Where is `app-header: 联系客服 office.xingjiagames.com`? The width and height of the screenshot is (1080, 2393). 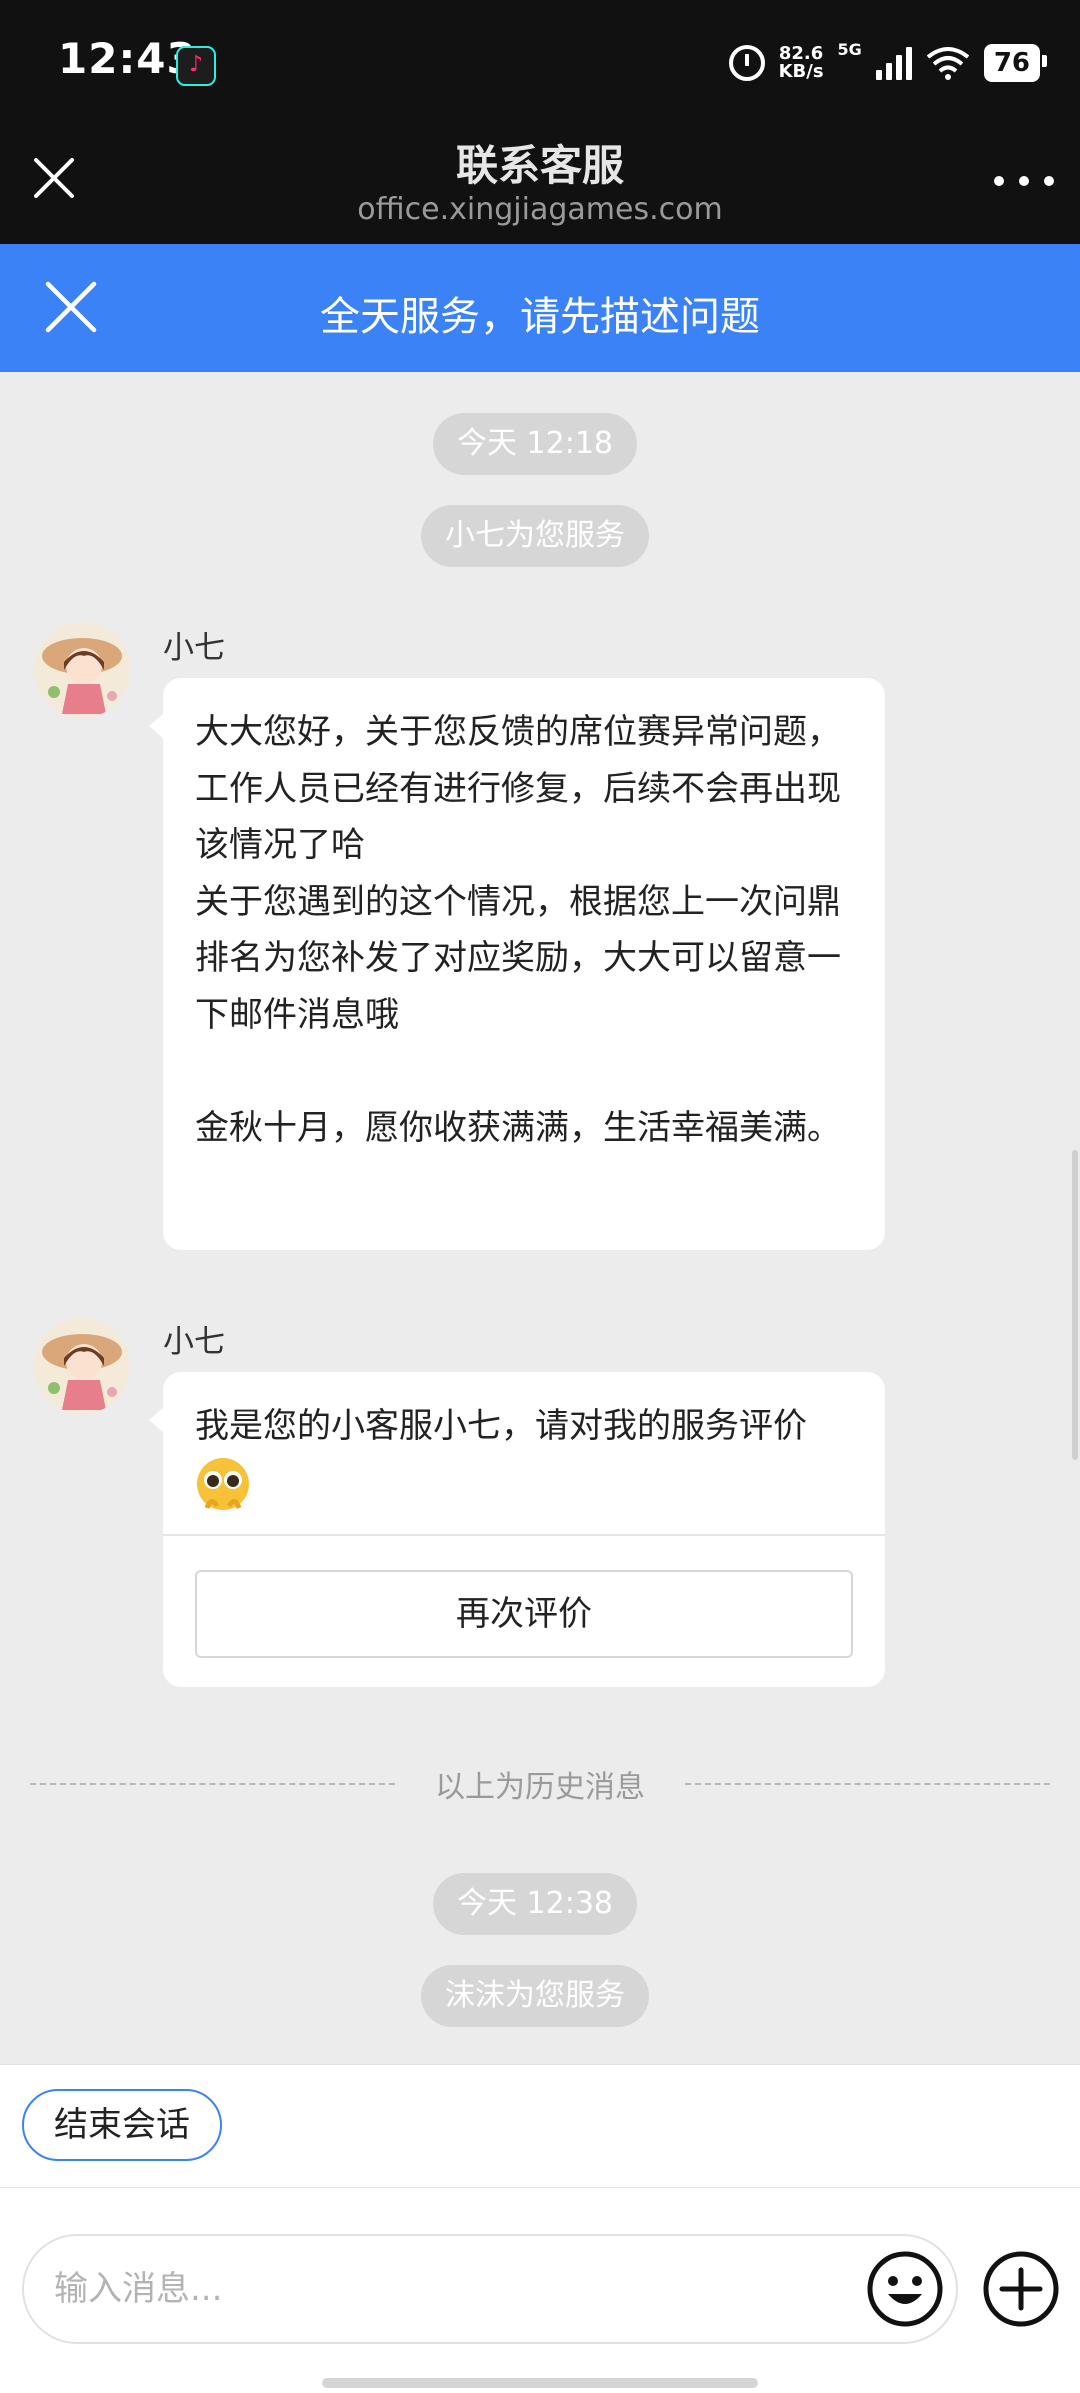
app-header: 联系客服 office.xingjiagames.com is located at coordinates (540, 183).